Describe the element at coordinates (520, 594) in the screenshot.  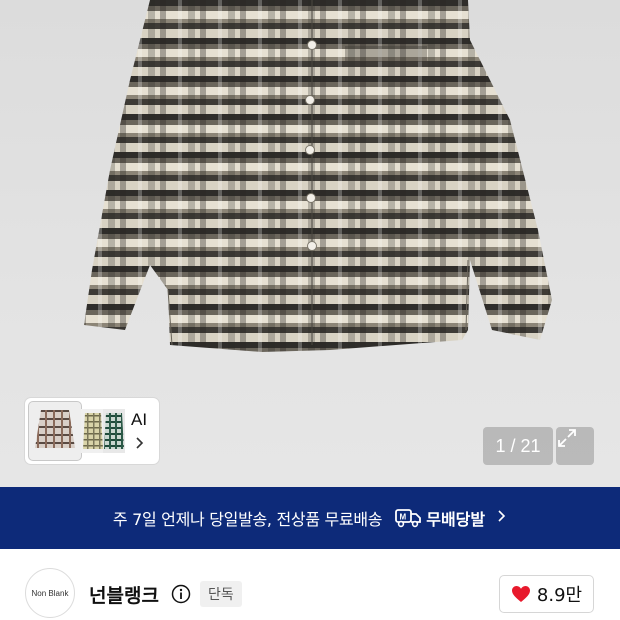
I see `heart-icon` at that location.